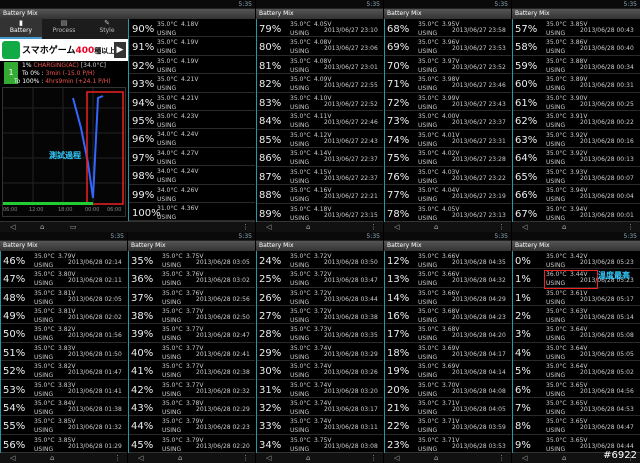 This screenshot has height=463, width=640. Describe the element at coordinates (192, 65) in the screenshot. I see `table-row: 92% 35.0°C 4.19V USING` at that location.